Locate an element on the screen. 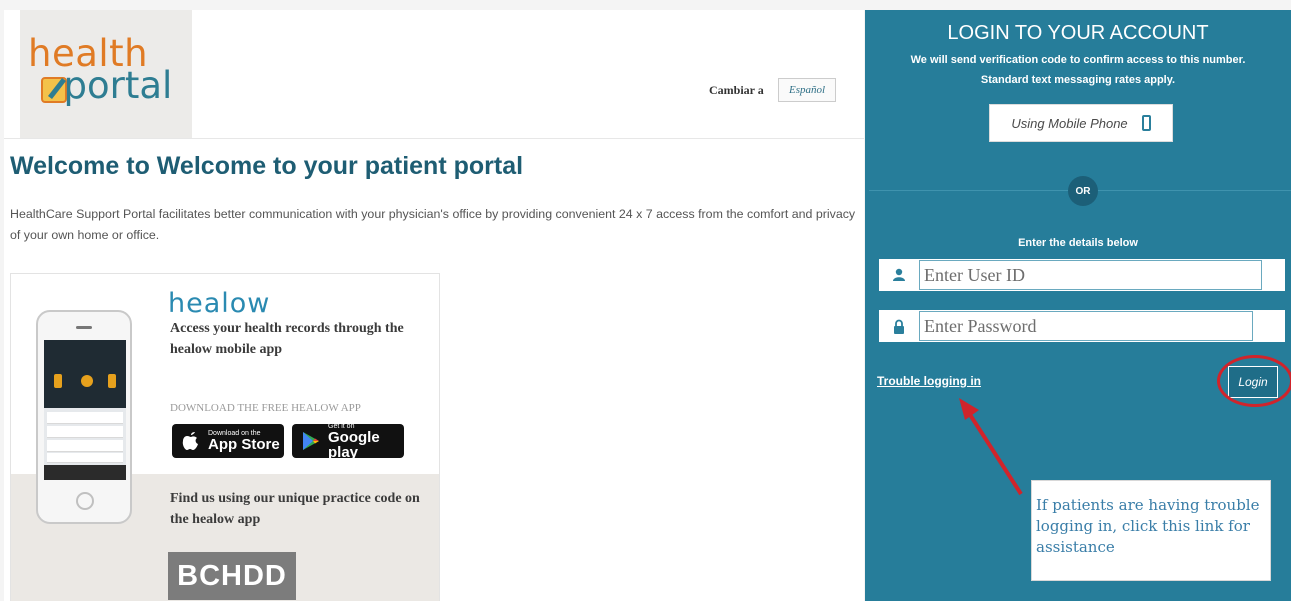 The width and height of the screenshot is (1291, 601). user-id-row is located at coordinates (1082, 275).